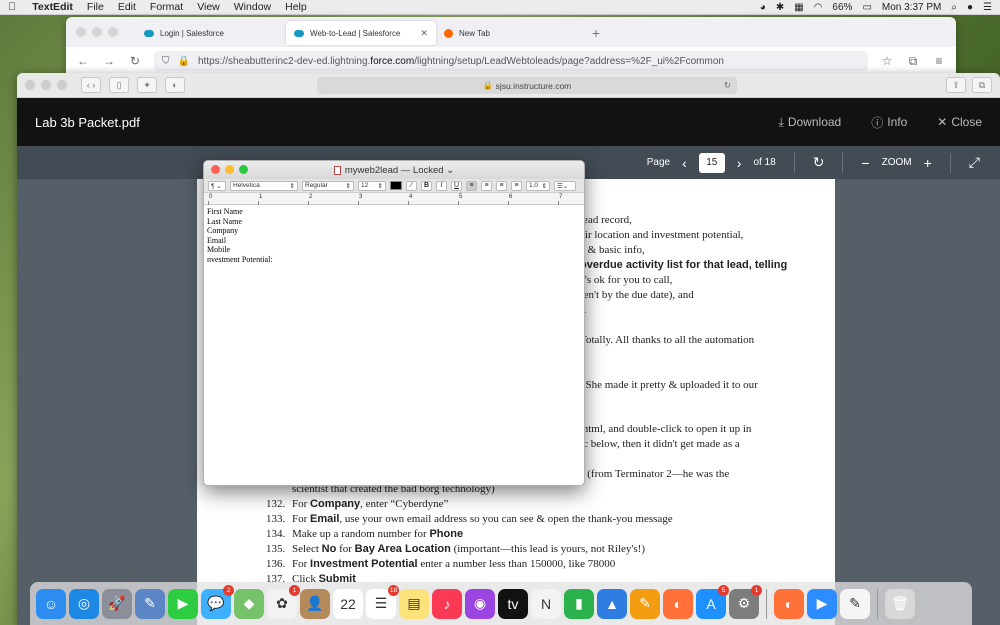 The image size is (1000, 625). I want to click on creative-cloud-icon: ◕, so click(763, 7).